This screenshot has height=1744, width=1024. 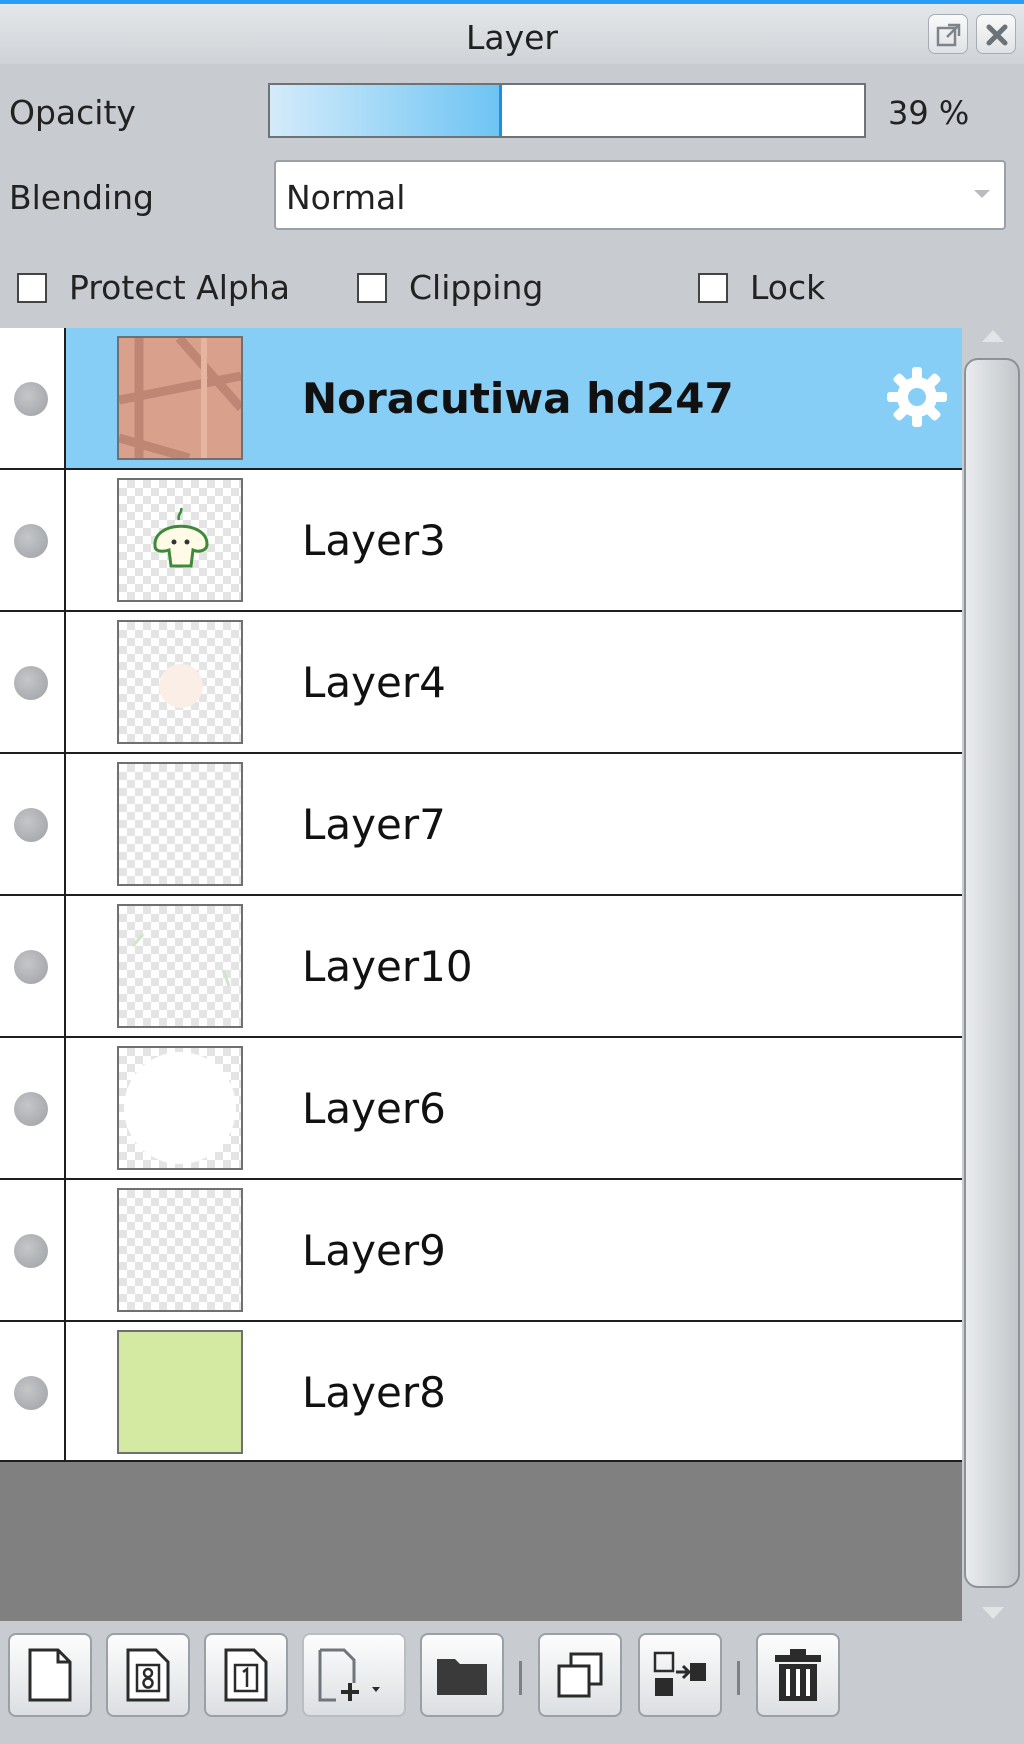 What do you see at coordinates (374, 1392) in the screenshot?
I see `layer-name: Layer8` at bounding box center [374, 1392].